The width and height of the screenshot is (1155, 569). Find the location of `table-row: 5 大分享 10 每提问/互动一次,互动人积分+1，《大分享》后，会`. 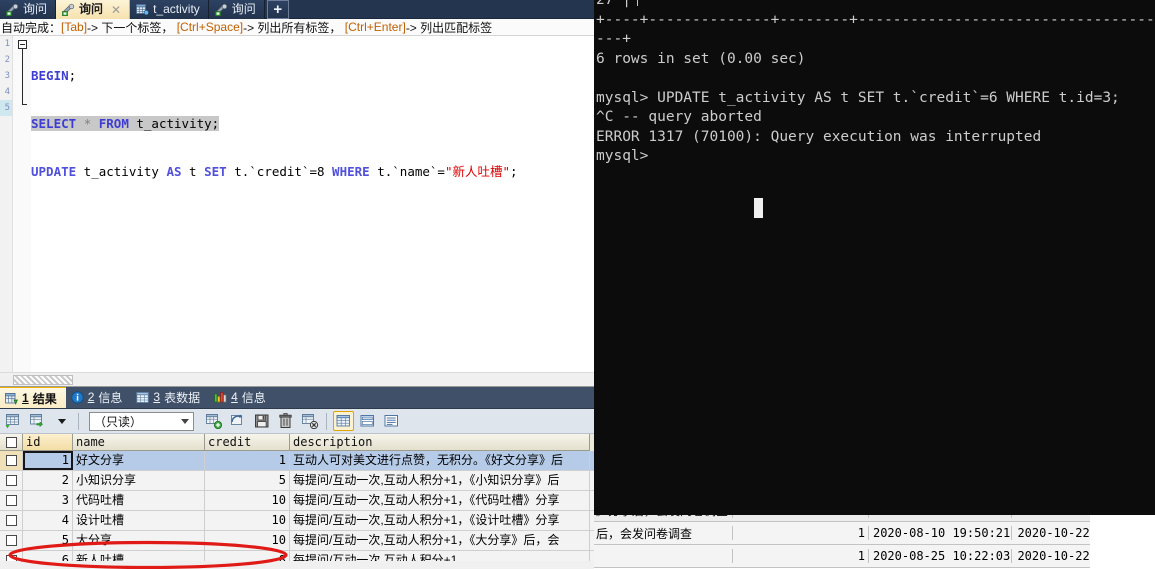

table-row: 5 大分享 10 每提问/互动一次,互动人积分+1，《大分享》后，会 is located at coordinates (297, 541).